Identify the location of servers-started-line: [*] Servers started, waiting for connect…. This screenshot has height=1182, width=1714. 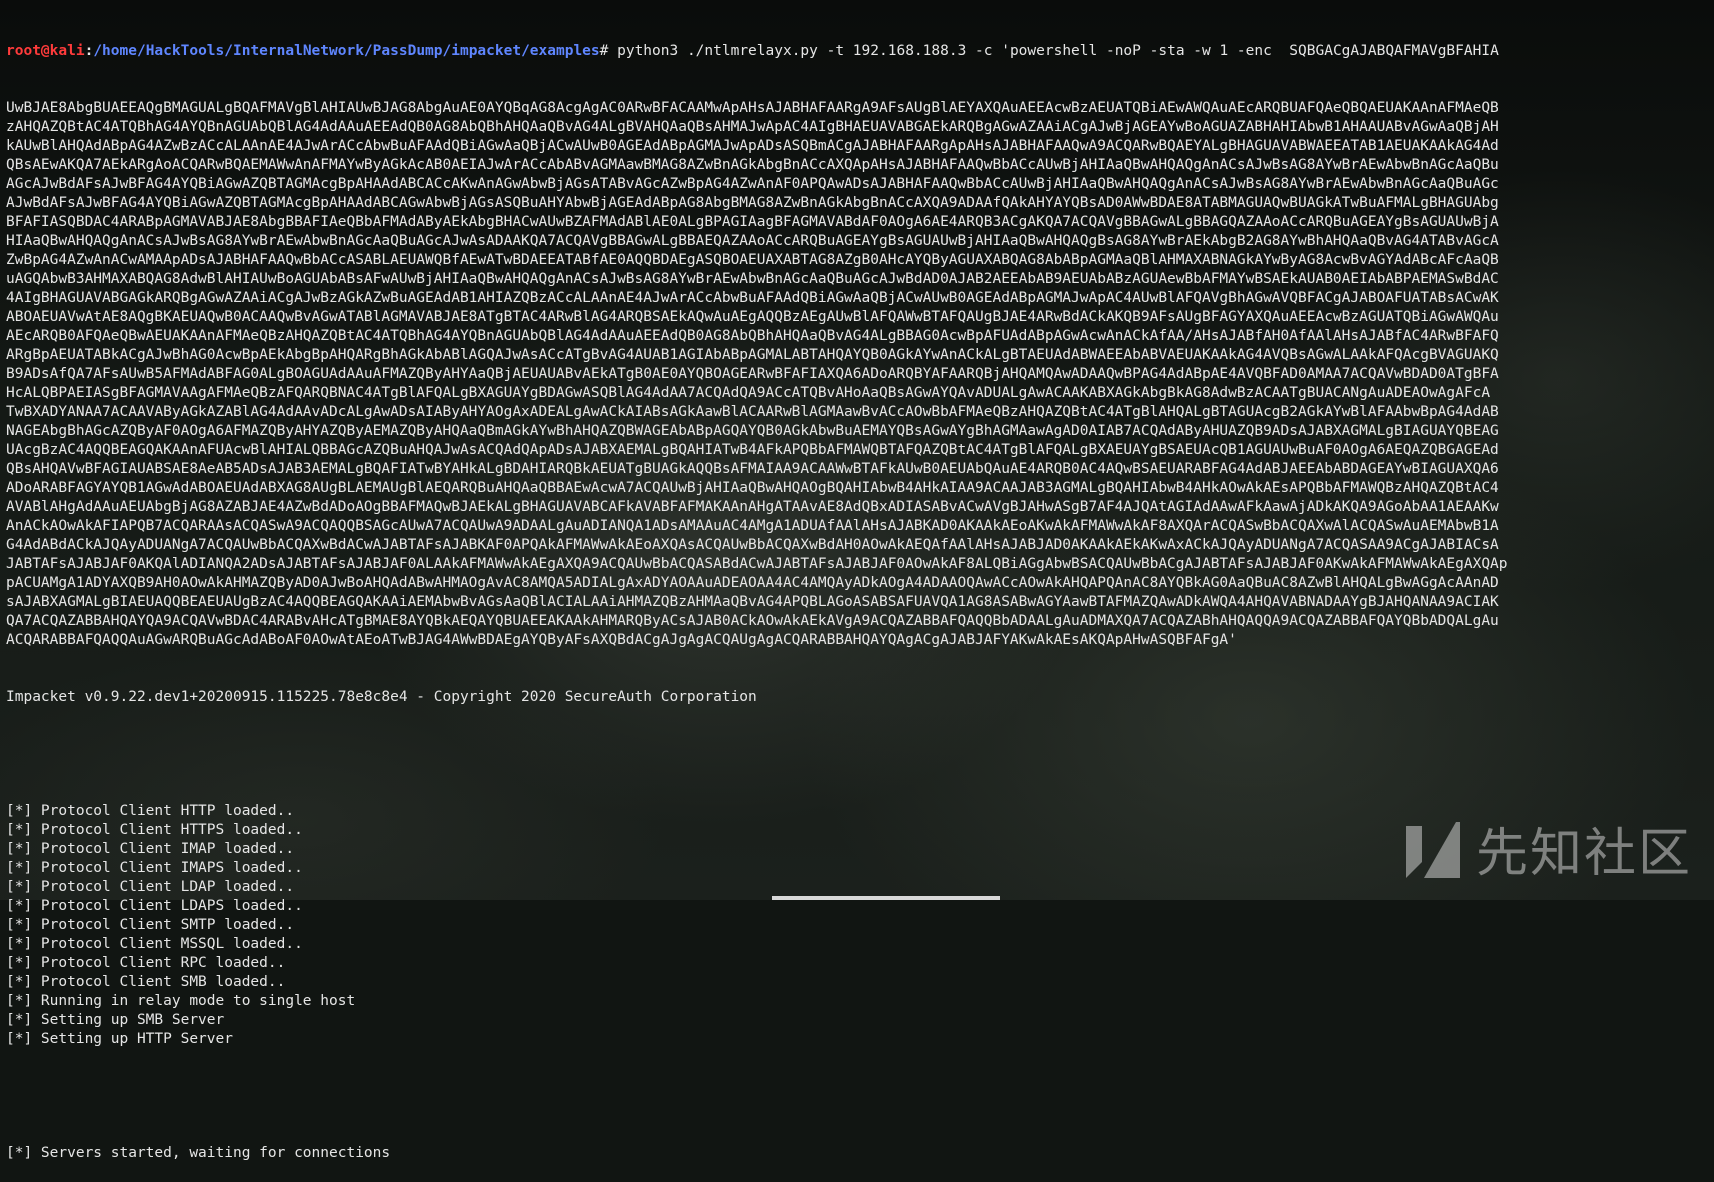
(198, 1153).